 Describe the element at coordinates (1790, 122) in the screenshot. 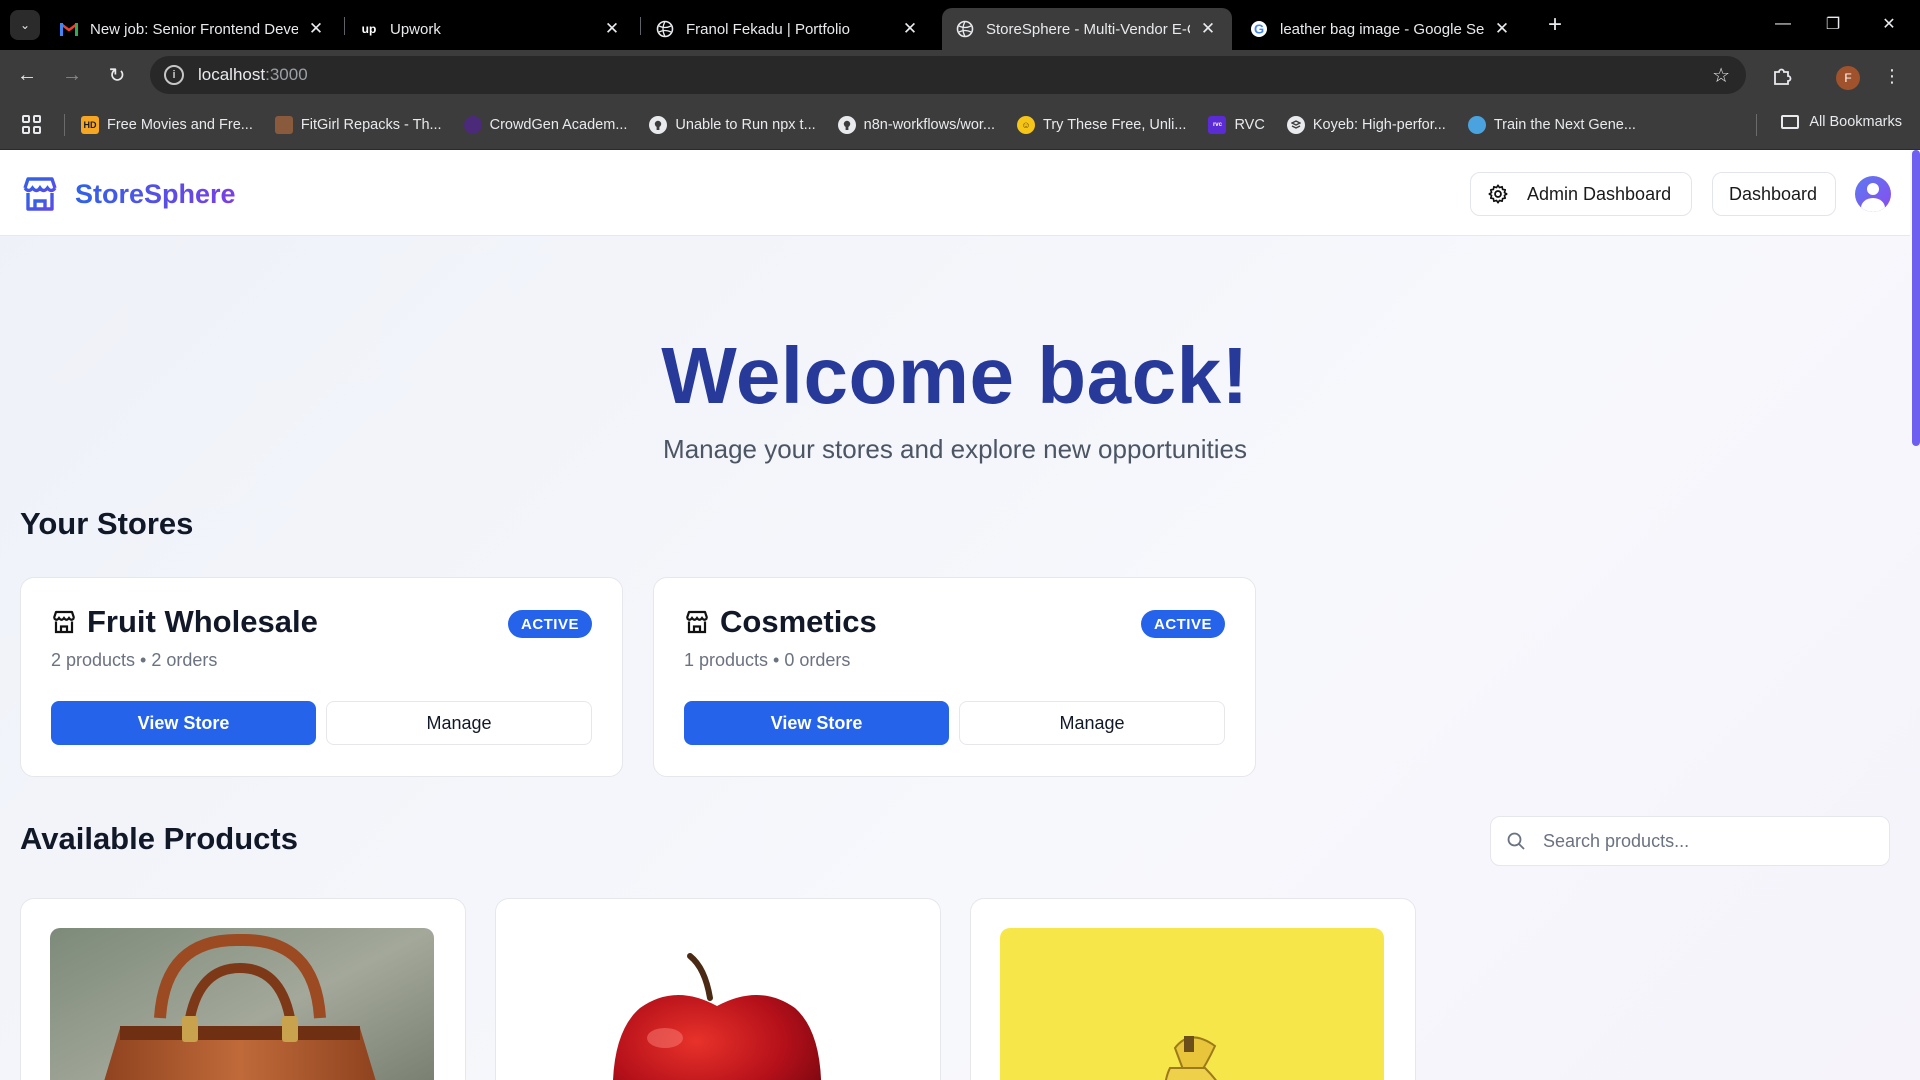

I see `folder-icon` at that location.